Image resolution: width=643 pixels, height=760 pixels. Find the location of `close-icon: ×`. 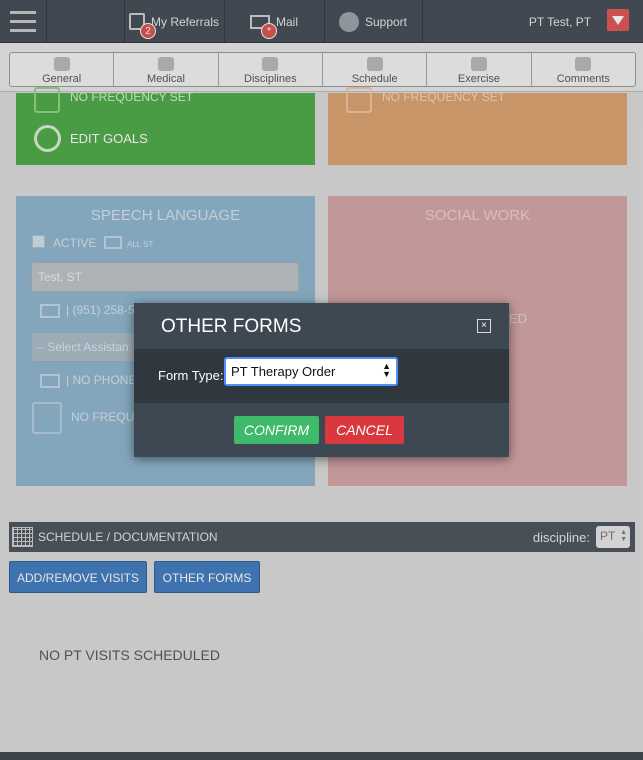

close-icon: × is located at coordinates (484, 326).